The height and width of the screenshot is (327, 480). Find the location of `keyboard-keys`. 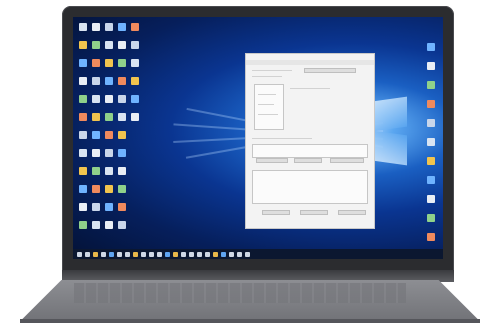

keyboard-keys is located at coordinates (240, 293).